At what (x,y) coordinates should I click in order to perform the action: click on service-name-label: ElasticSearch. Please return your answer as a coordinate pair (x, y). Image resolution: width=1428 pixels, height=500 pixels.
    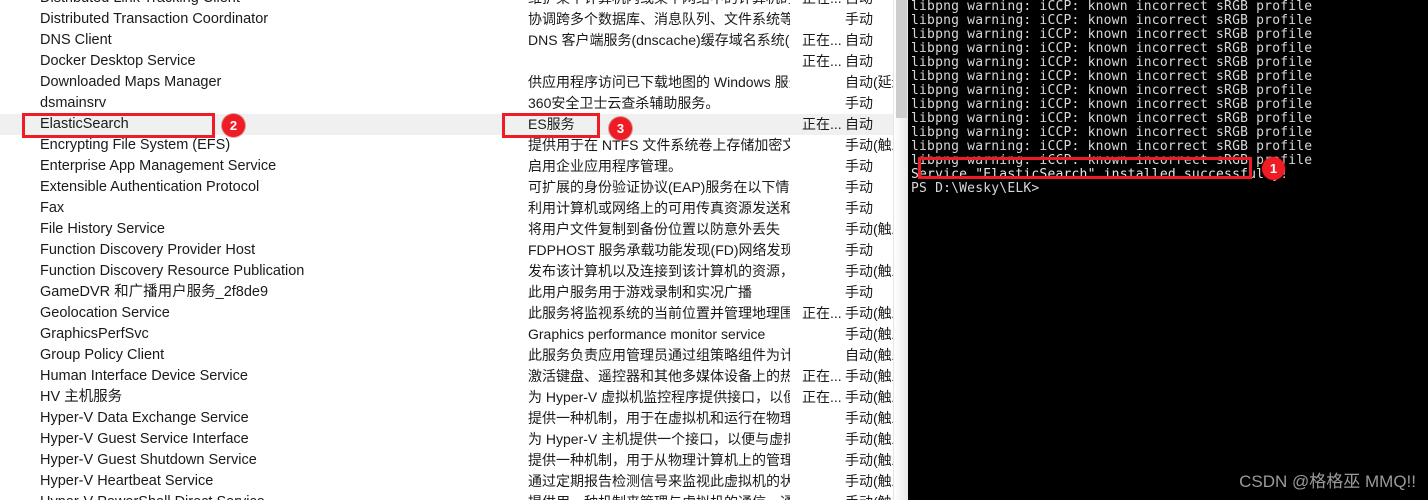
    Looking at the image, I should click on (84, 124).